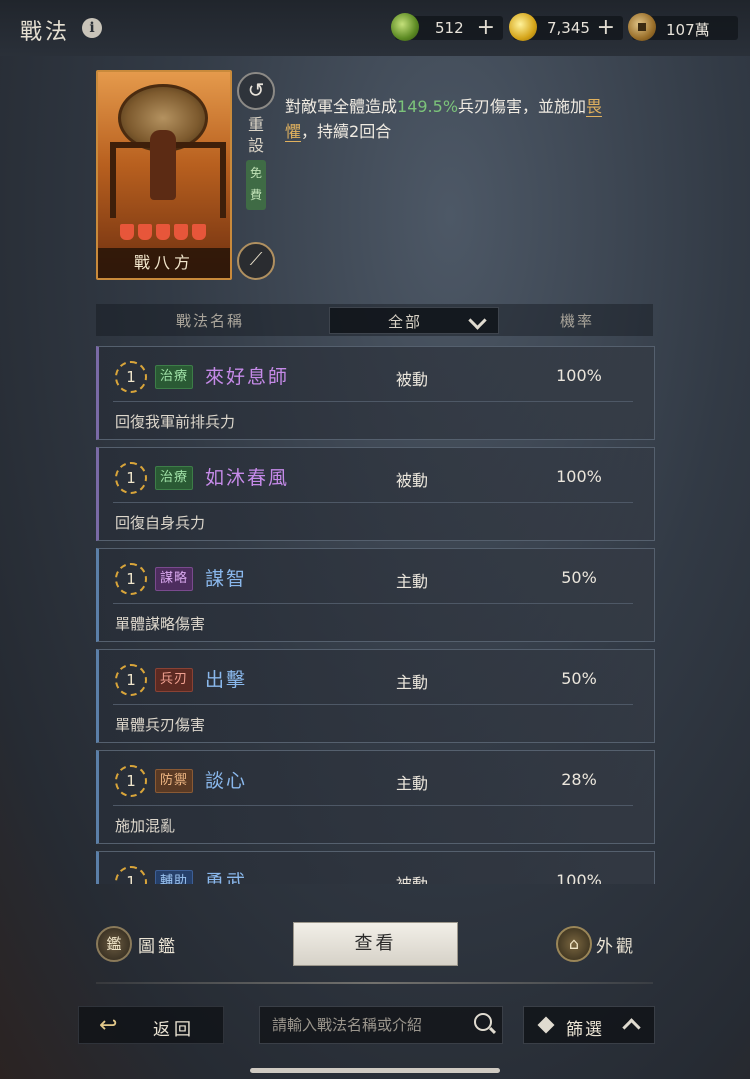 The height and width of the screenshot is (1079, 750). What do you see at coordinates (606, 27) in the screenshot?
I see `add-gold-button: +` at bounding box center [606, 27].